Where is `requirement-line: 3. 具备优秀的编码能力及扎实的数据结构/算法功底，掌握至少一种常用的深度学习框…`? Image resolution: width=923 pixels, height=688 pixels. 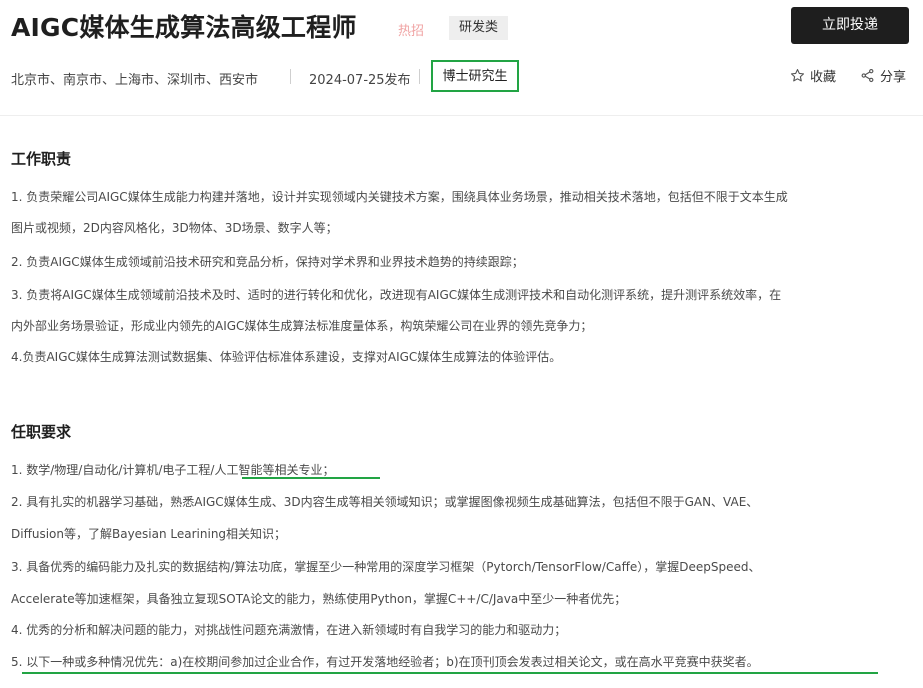 requirement-line: 3. 具备优秀的编码能力及扎实的数据结构/算法功底，掌握至少一种常用的深度学习框… is located at coordinates (386, 567).